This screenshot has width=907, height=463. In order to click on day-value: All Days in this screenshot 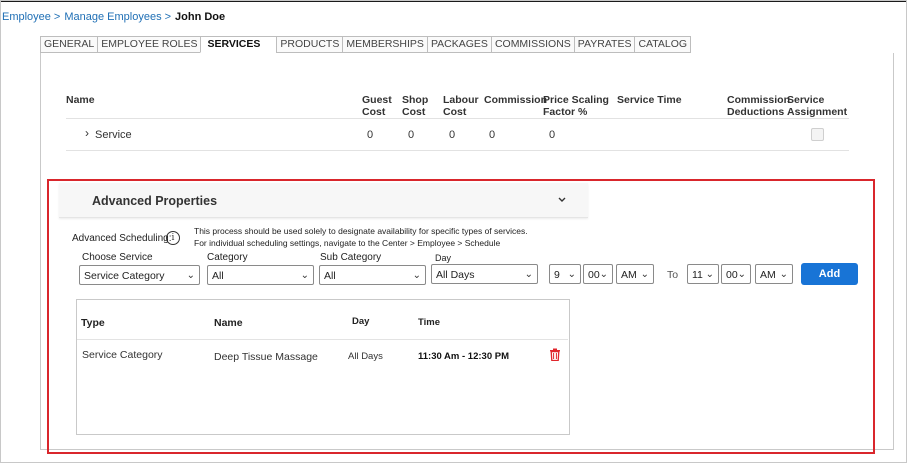, I will do `click(455, 275)`.